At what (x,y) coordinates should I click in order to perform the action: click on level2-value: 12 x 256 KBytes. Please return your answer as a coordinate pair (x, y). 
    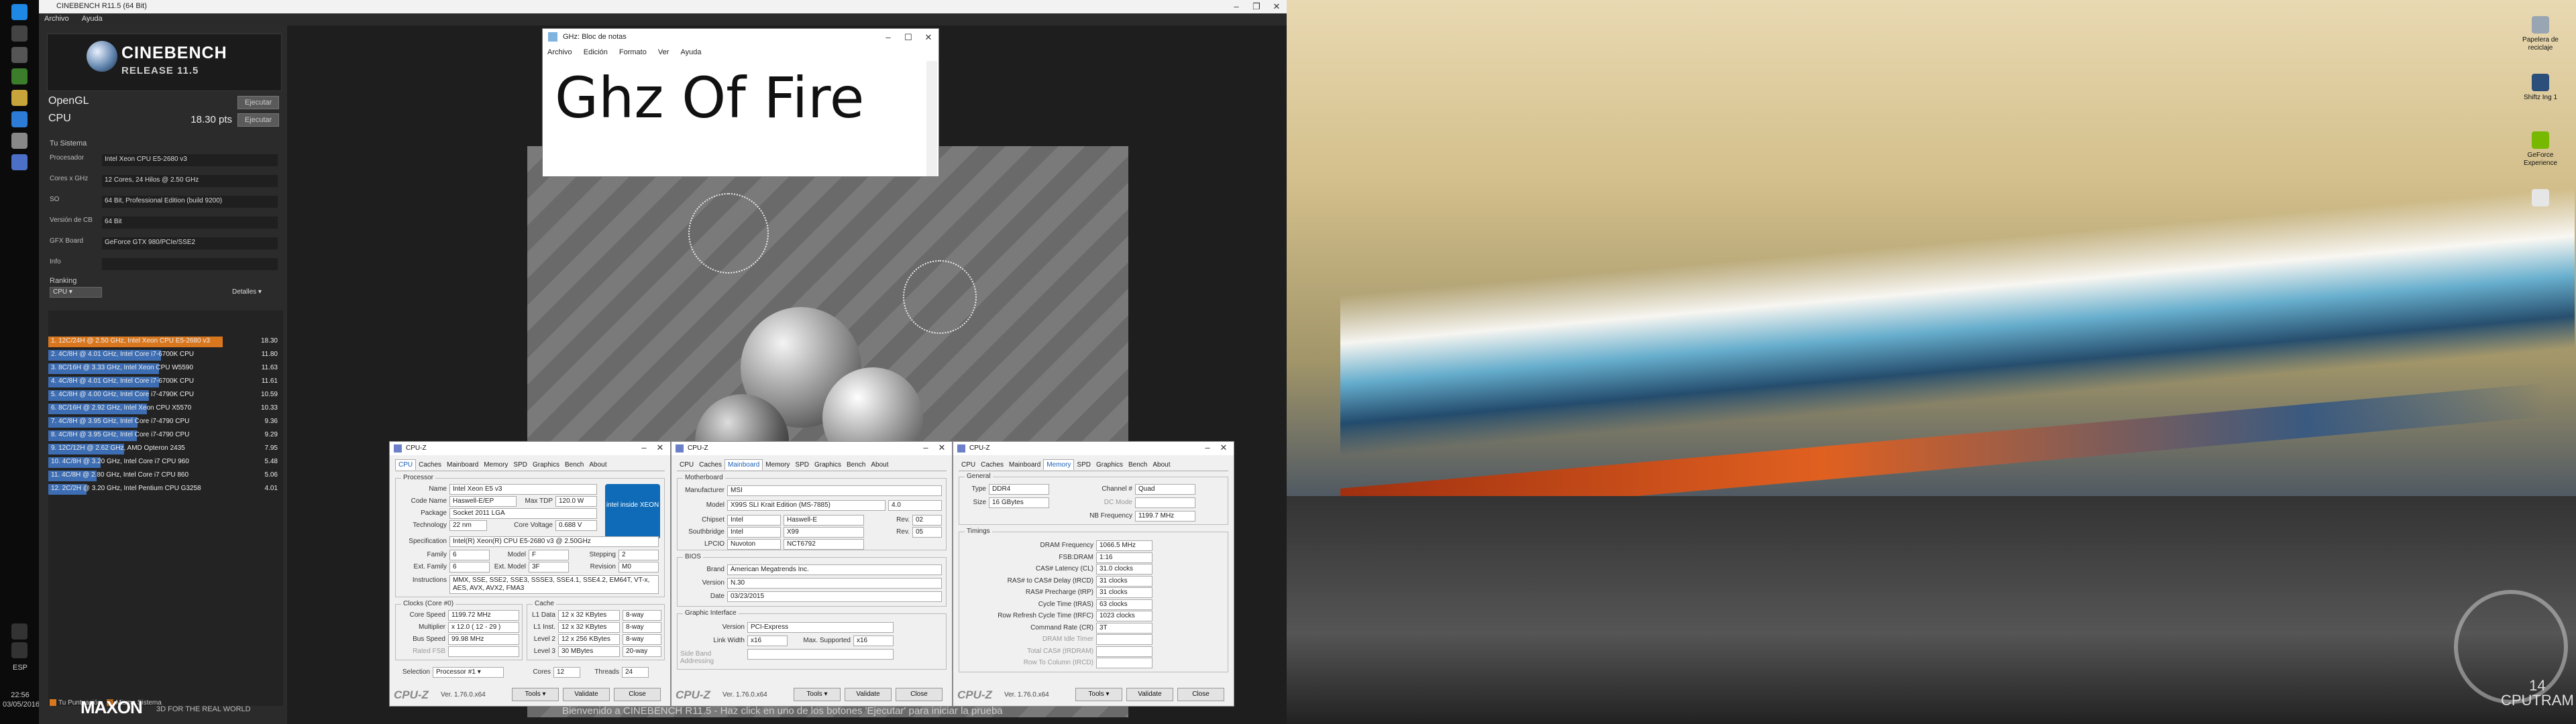
    Looking at the image, I should click on (589, 639).